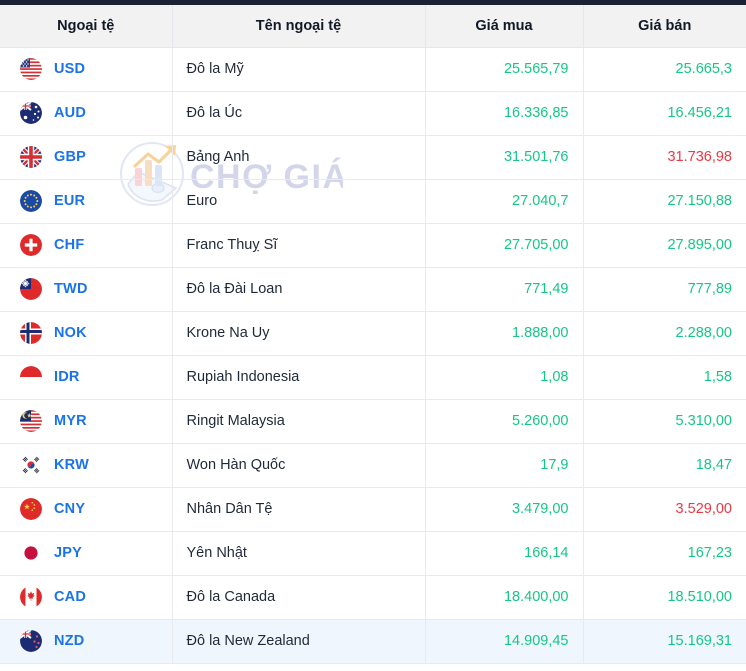 This screenshot has width=746, height=671. What do you see at coordinates (31, 157) in the screenshot?
I see `flag-gb-icon` at bounding box center [31, 157].